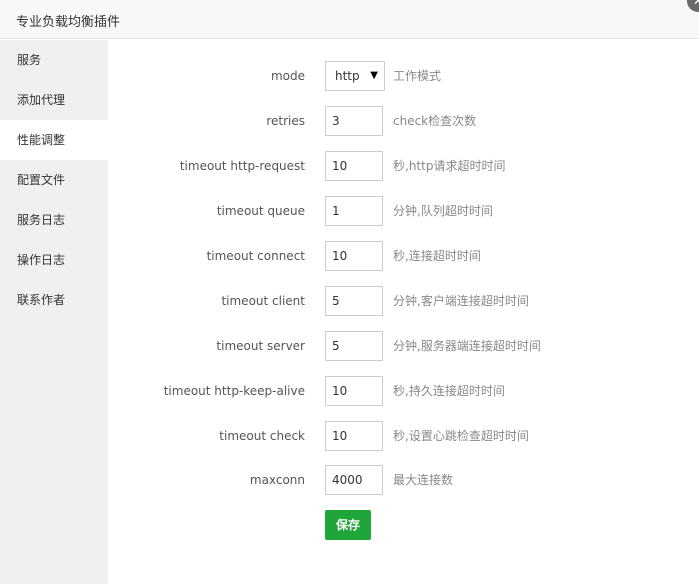  I want to click on form-row-timeout-server: timeout server 5 分钟,服务器端连接超时时间, so click(403, 346).